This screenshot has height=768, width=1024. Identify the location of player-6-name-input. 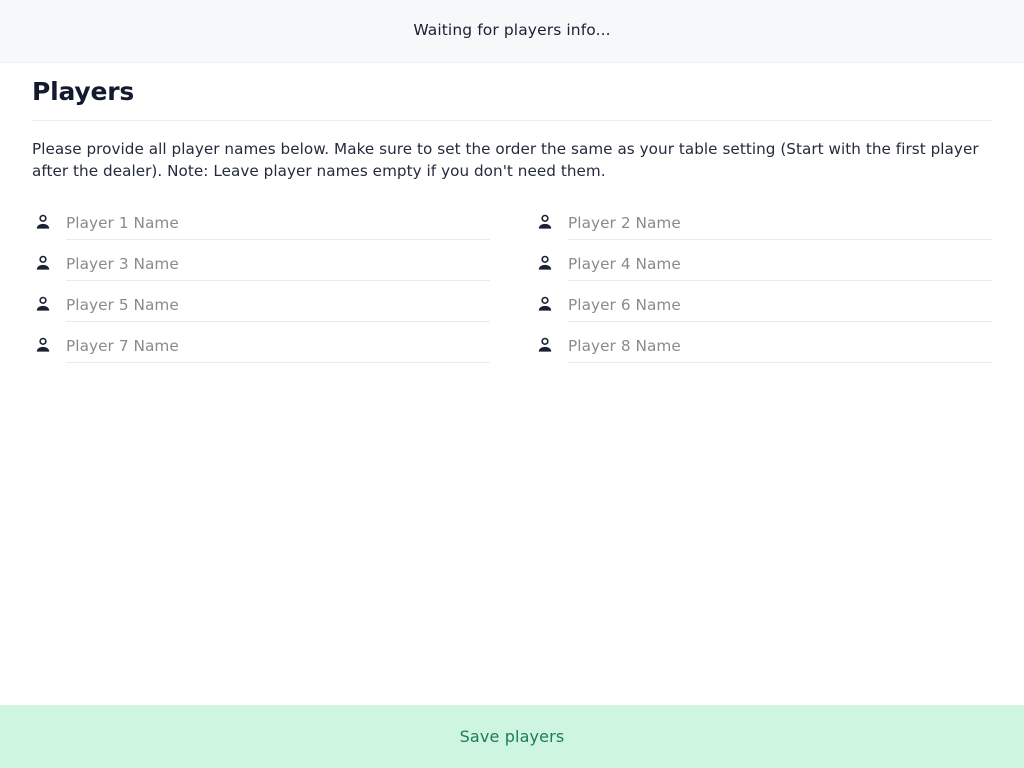
(780, 308).